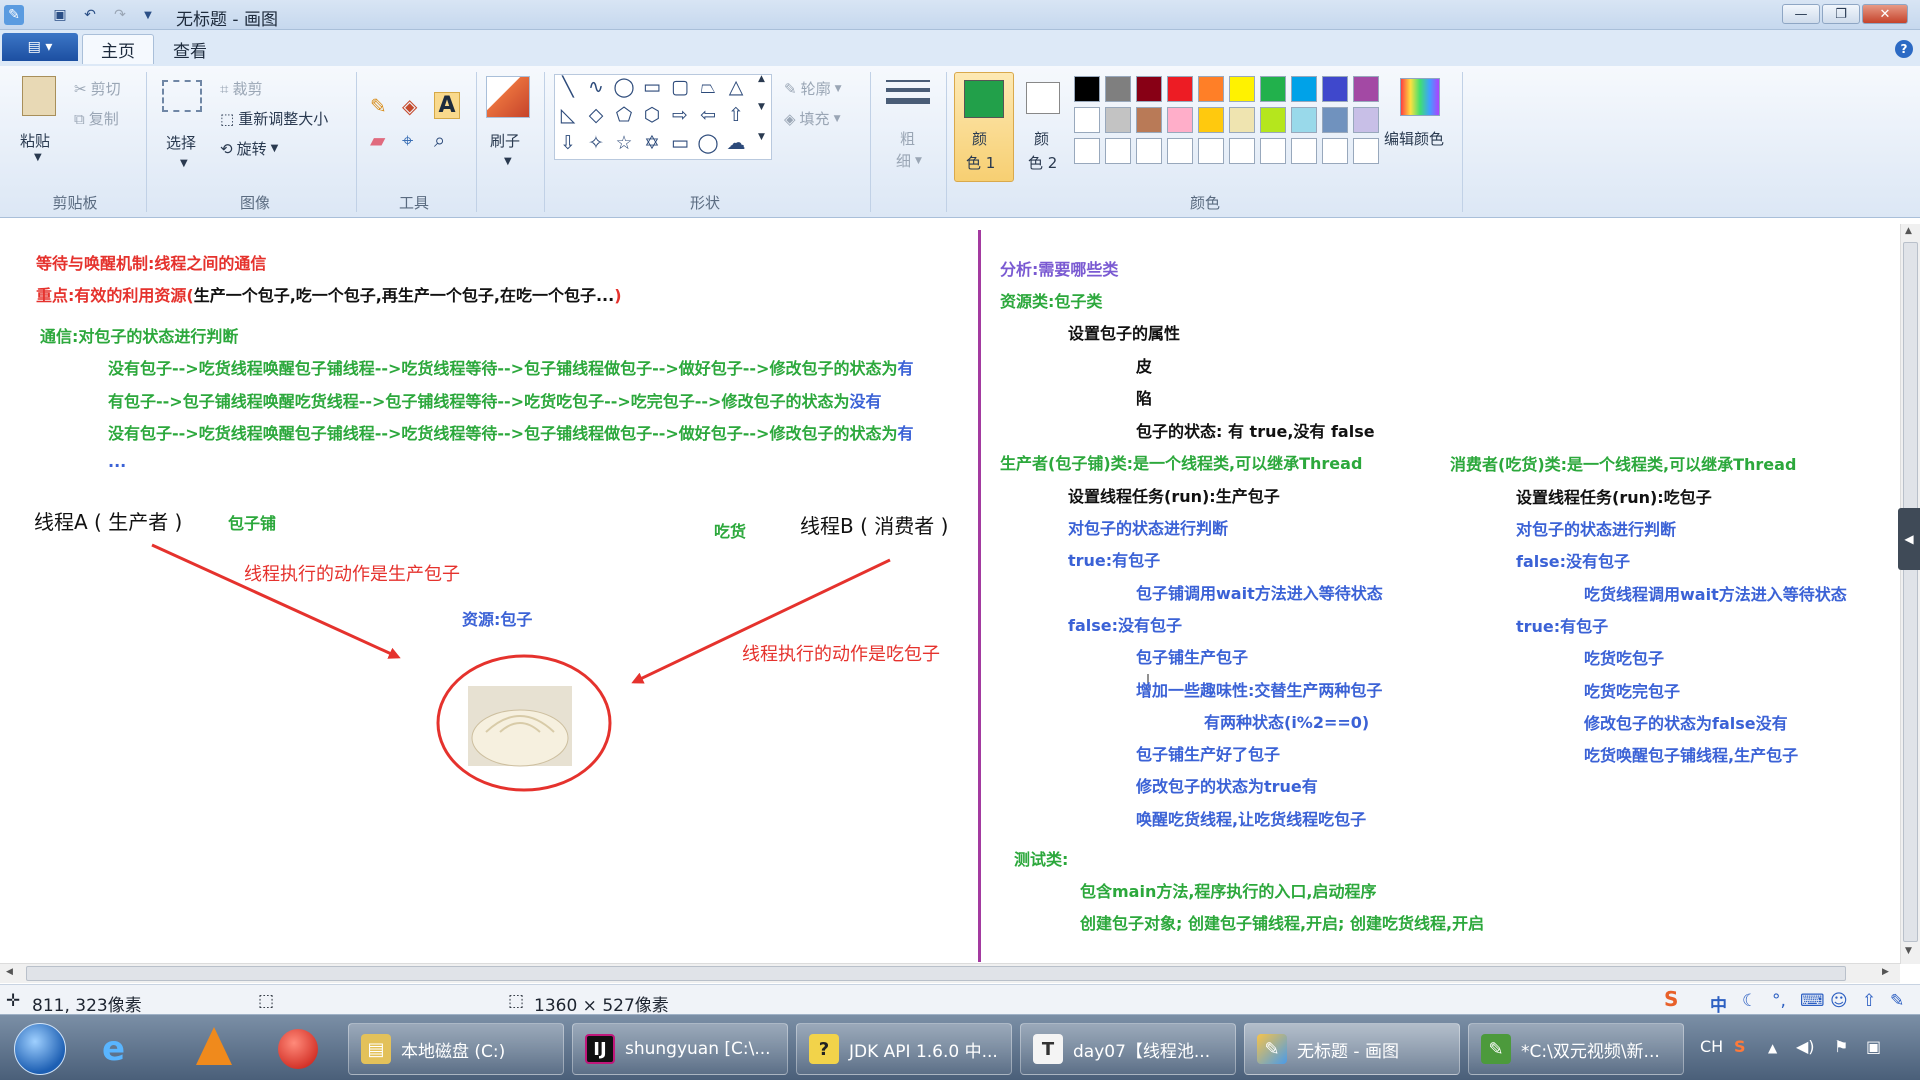 This screenshot has width=1920, height=1080. I want to click on producer-class: 生产者(包子铺)类:是一个线程类,可以继承Thread, so click(1181, 463).